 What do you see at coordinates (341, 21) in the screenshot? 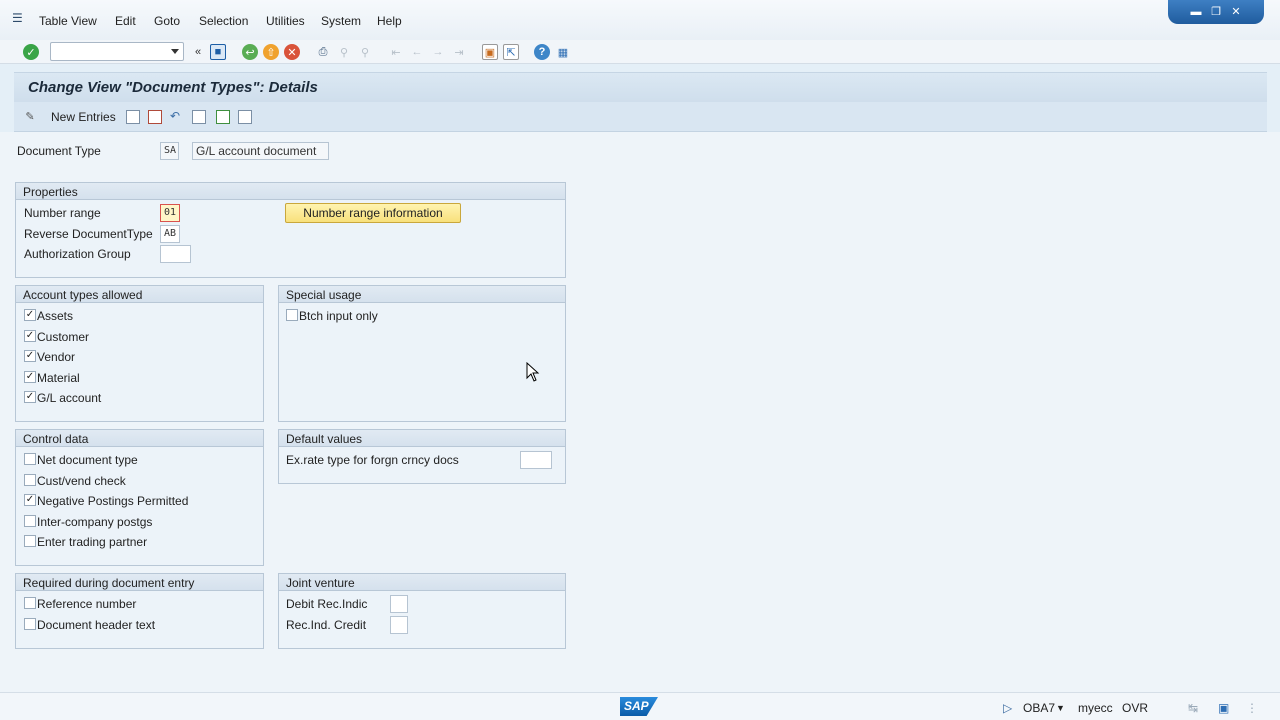
I see `menu-system: System` at bounding box center [341, 21].